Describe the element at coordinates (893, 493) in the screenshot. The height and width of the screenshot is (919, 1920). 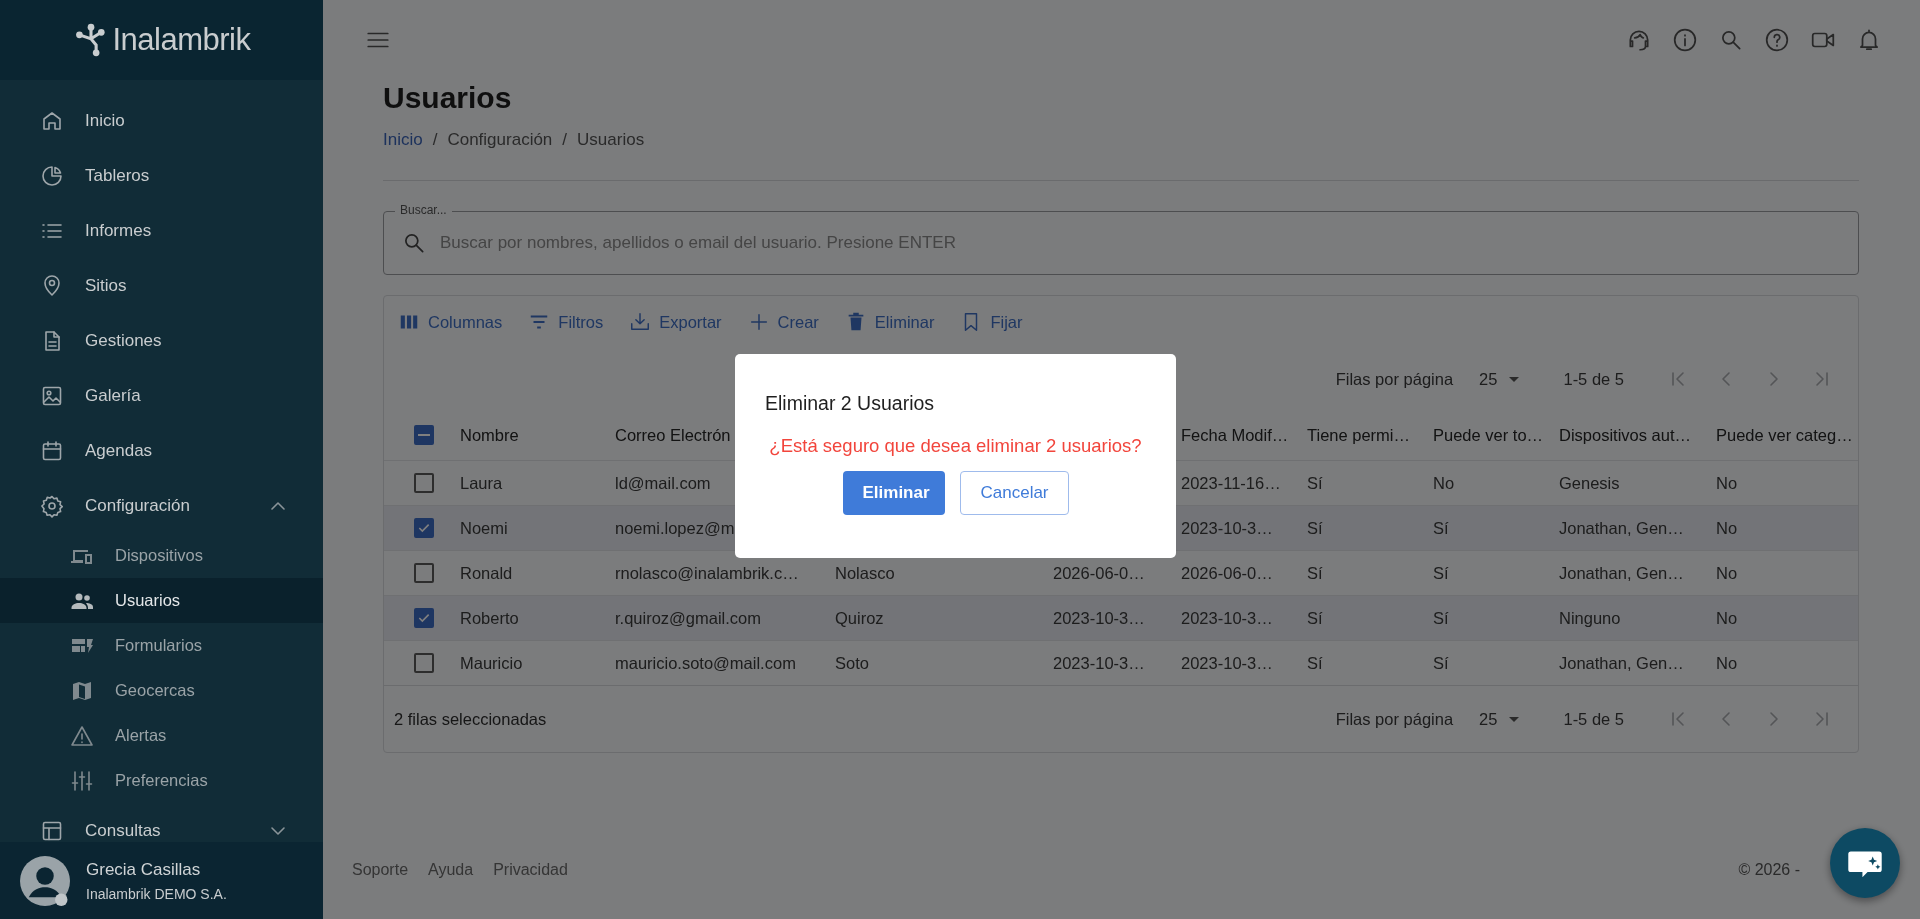
I see `confirm-button: Eliminar` at that location.